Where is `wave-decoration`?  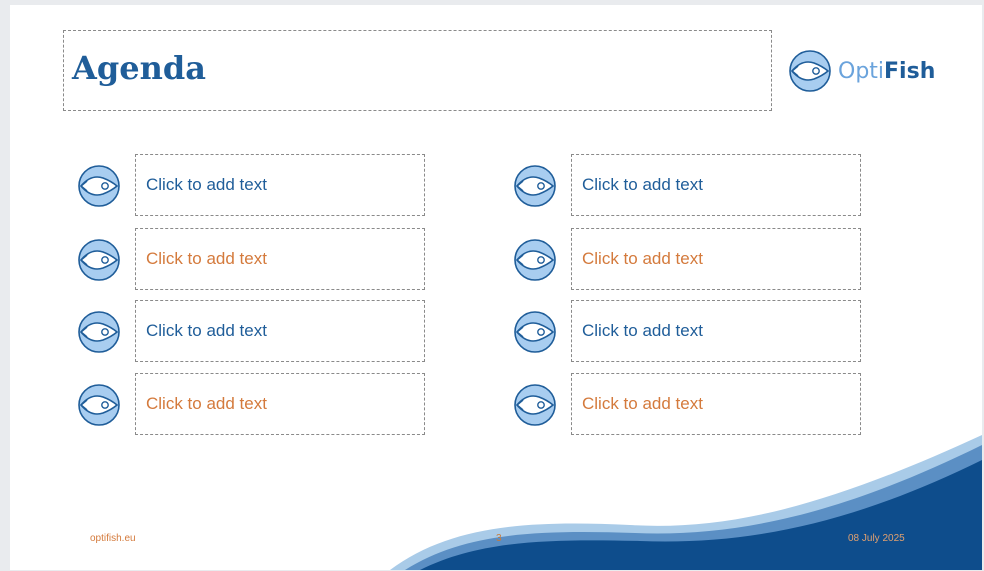 wave-decoration is located at coordinates (686, 502).